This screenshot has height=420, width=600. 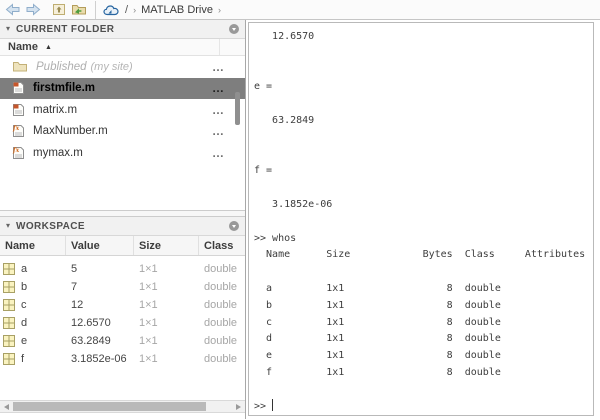 I want to click on scrollbar-track, so click(x=122, y=406).